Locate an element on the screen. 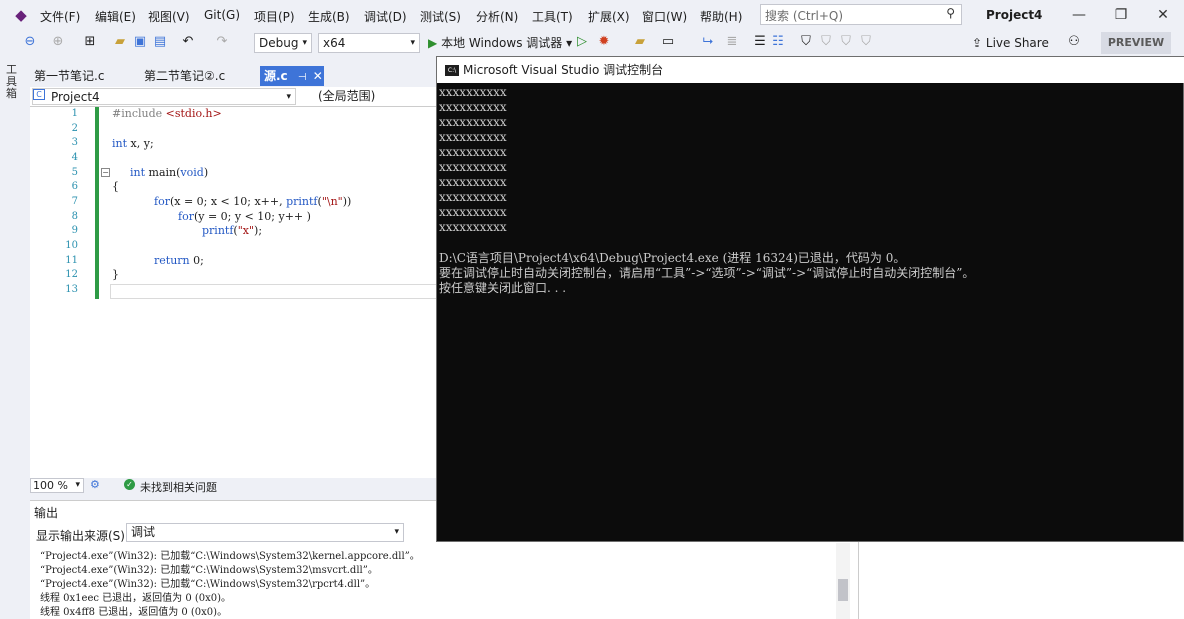  zoom-value: 100 % is located at coordinates (50, 485).